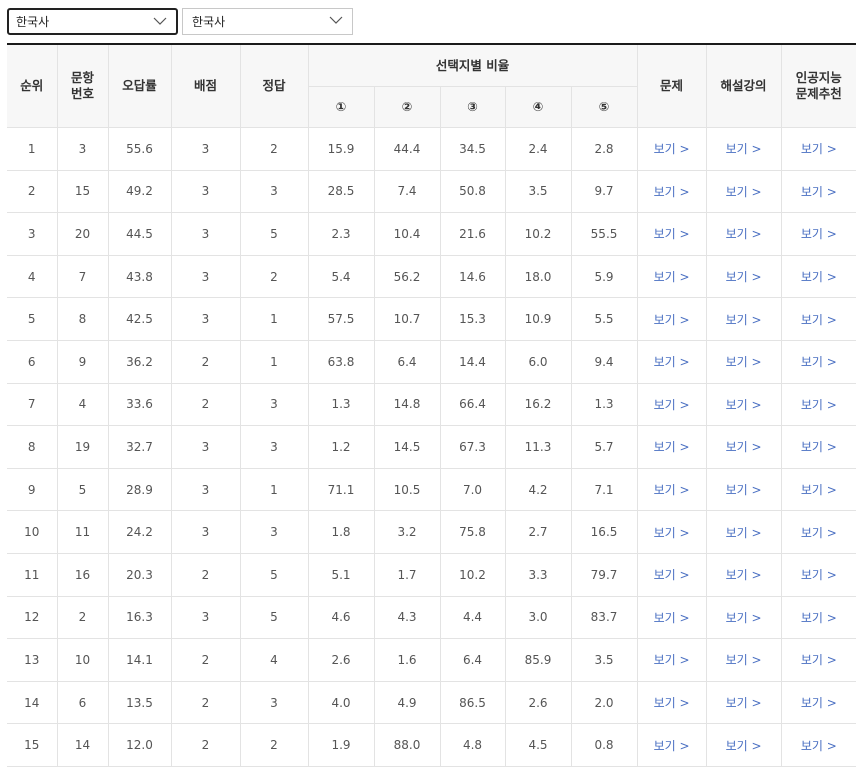 The height and width of the screenshot is (771, 862). What do you see at coordinates (139, 660) in the screenshot?
I see `wrong-rate-cell: 14.1` at bounding box center [139, 660].